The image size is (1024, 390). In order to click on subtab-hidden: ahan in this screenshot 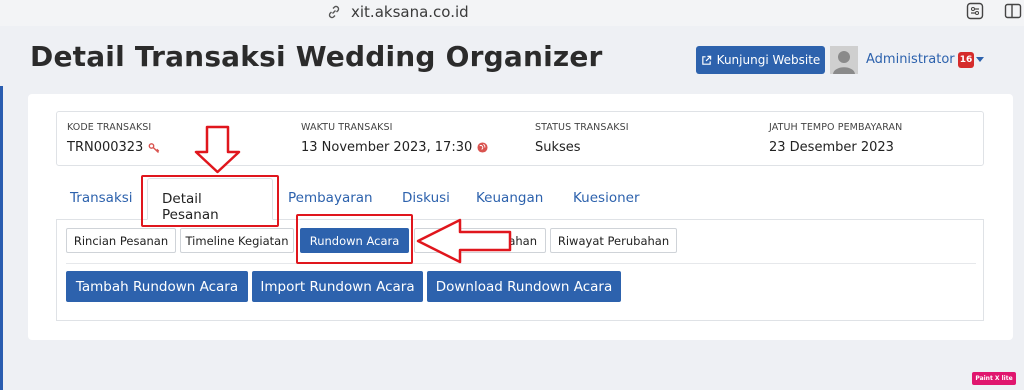, I will do `click(480, 240)`.